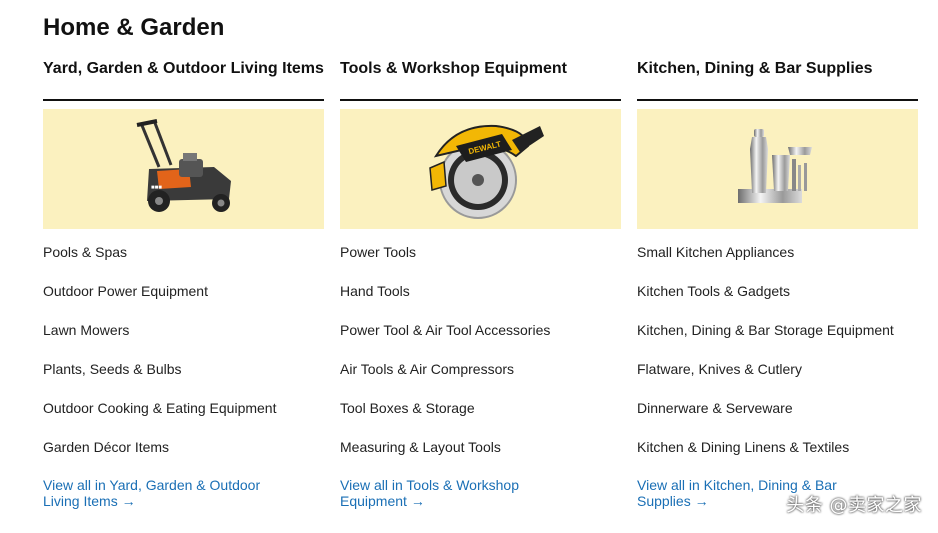  What do you see at coordinates (480, 79) in the screenshot?
I see `category-heading: Tools & Workshop Equipment` at bounding box center [480, 79].